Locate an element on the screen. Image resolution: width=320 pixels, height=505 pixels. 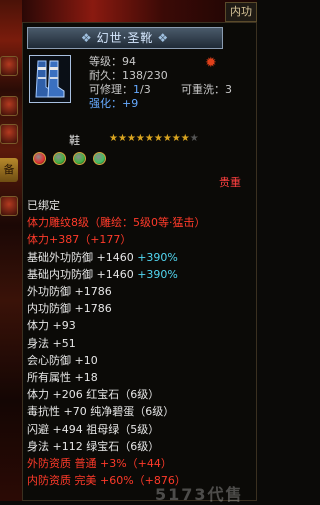
star-rating: ★★★★★★★★★★ is located at coordinates (154, 138).